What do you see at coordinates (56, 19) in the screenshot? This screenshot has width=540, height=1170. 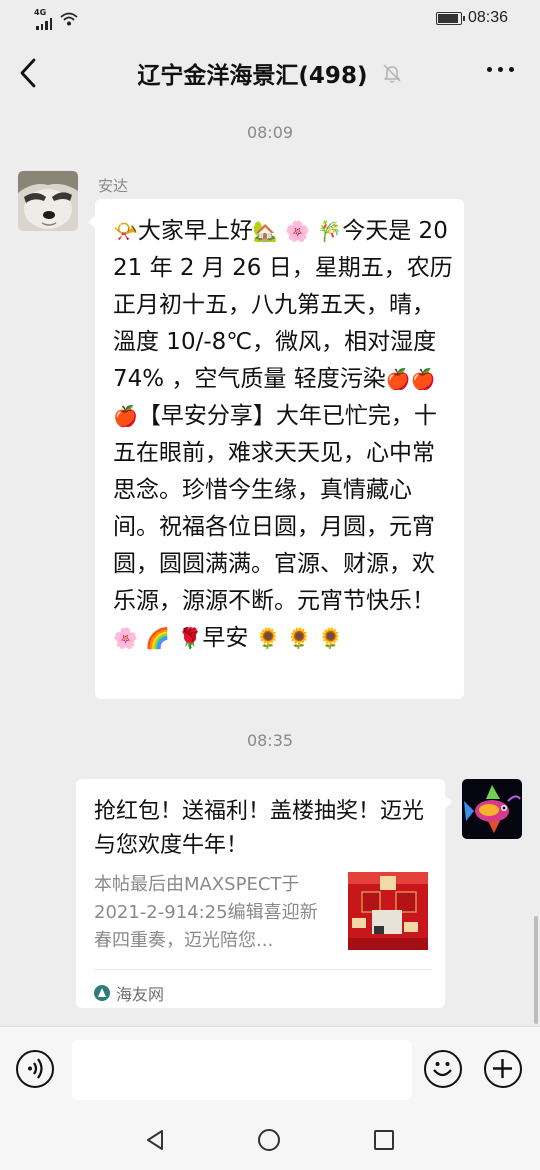 I see `status-left: 4G` at bounding box center [56, 19].